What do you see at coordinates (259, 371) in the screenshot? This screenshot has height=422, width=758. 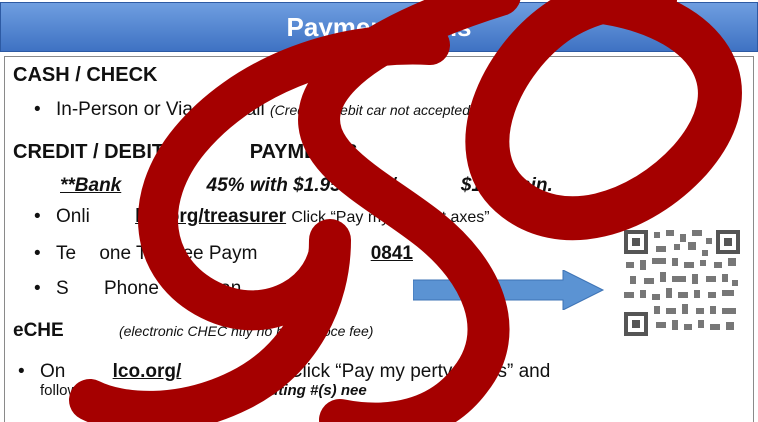 I see `echeck-treasurer-link-end: rer` at bounding box center [259, 371].